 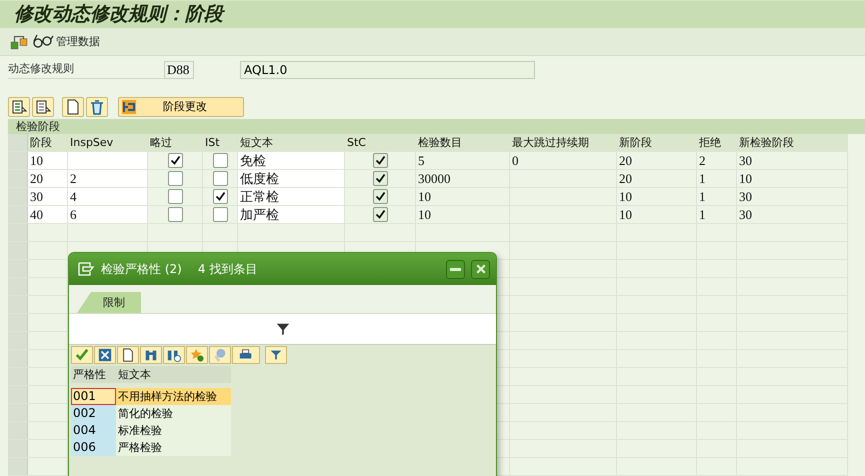 I want to click on minimize-icon, so click(x=455, y=269).